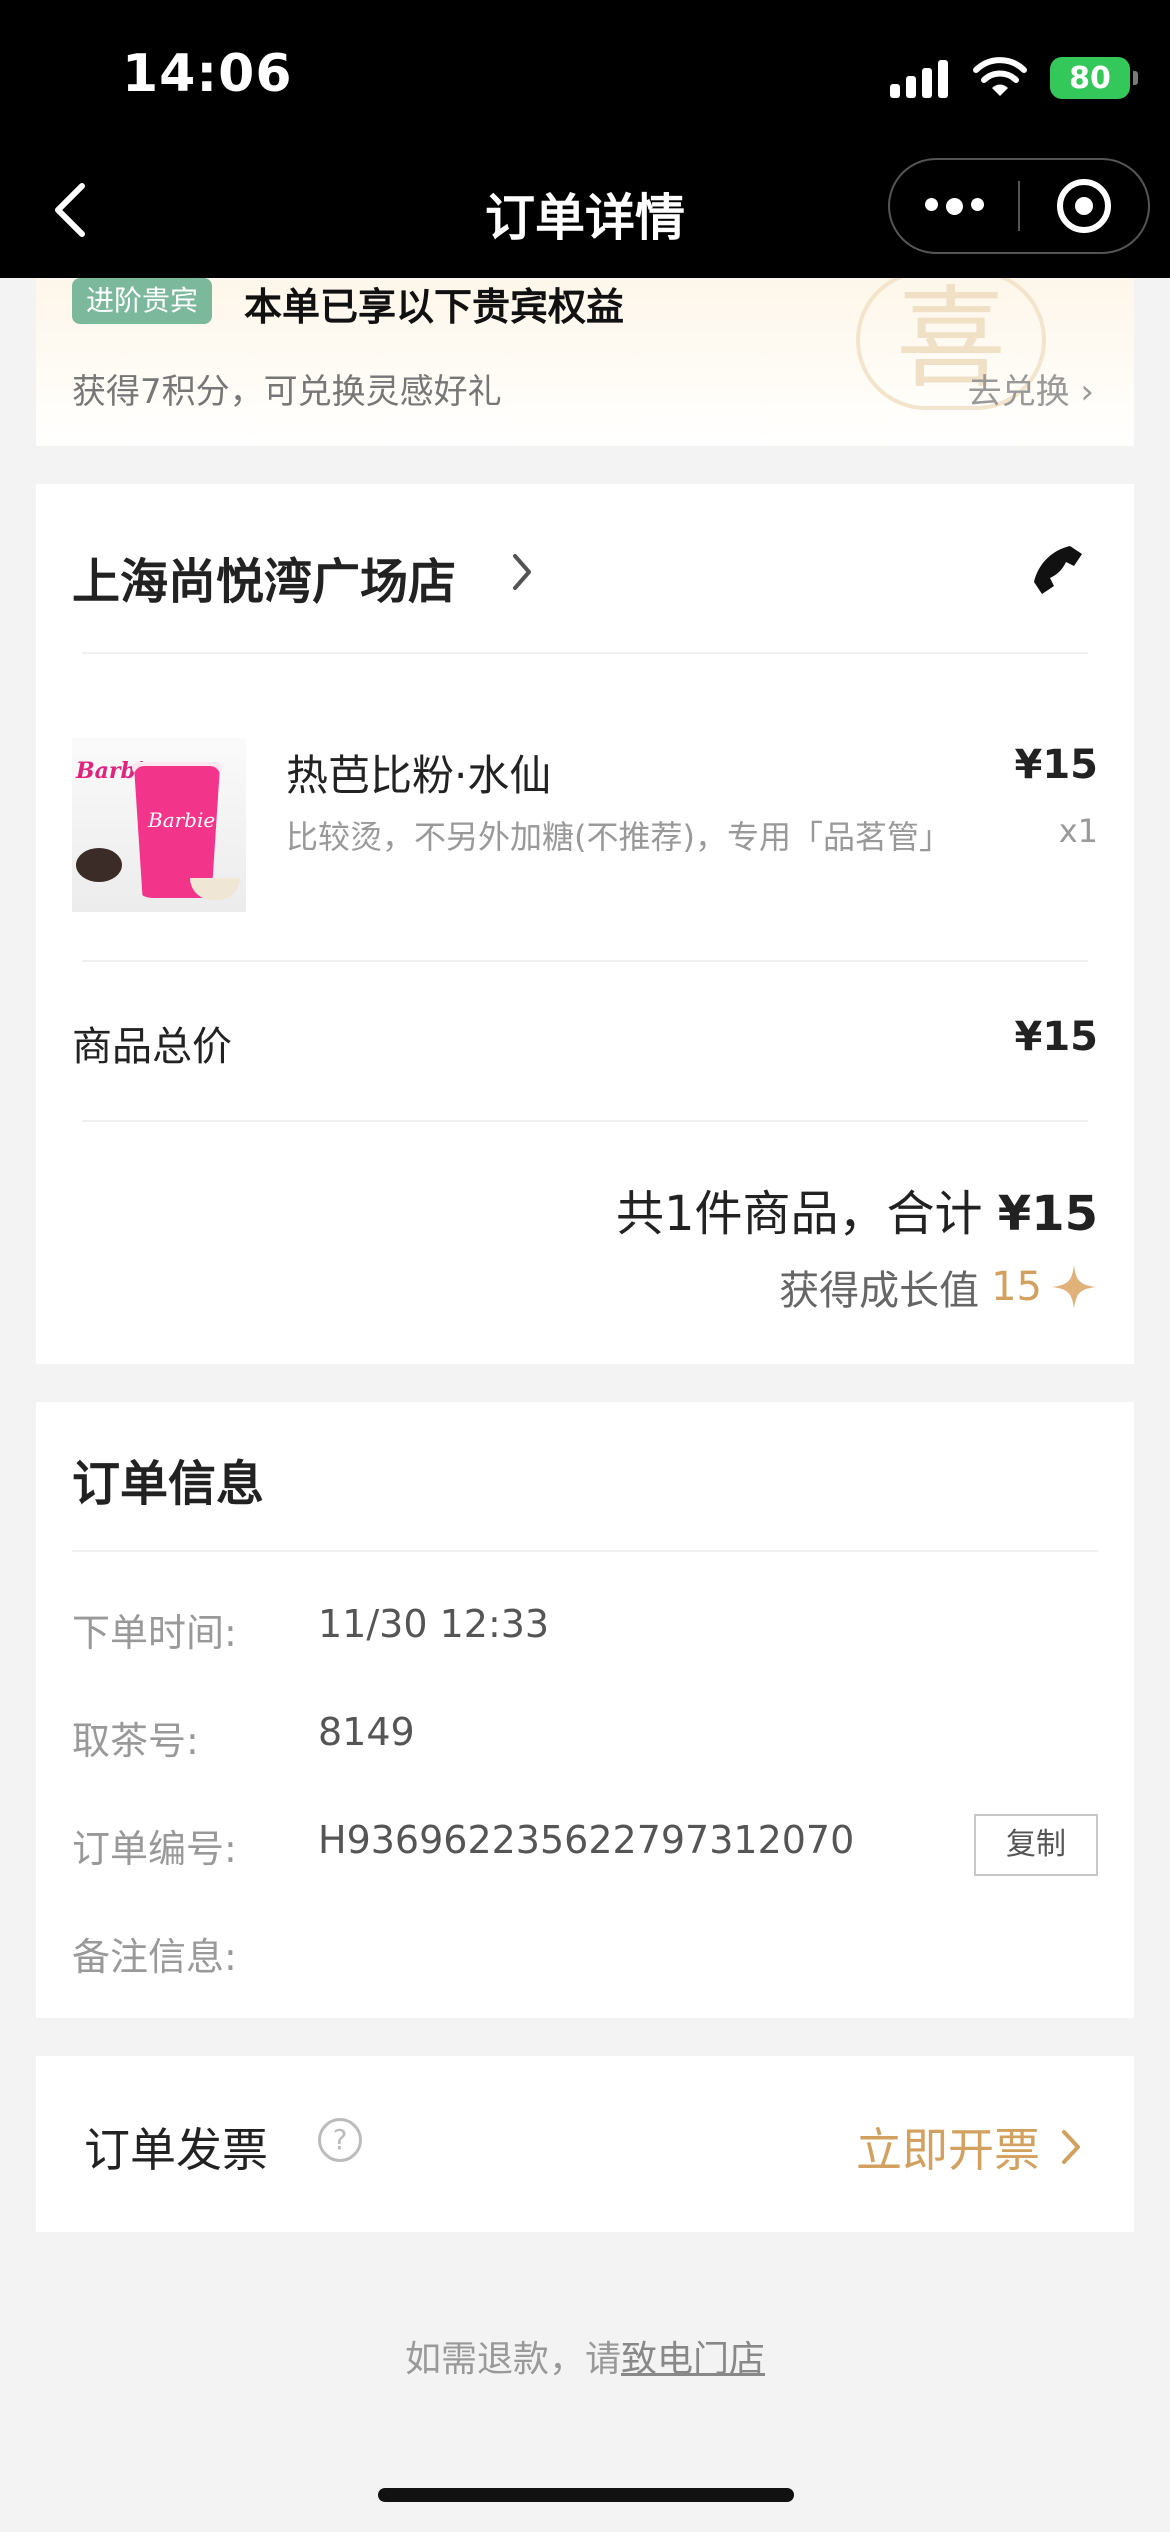  What do you see at coordinates (585, 139) in the screenshot?
I see `top-bar: 14:06 80 订单详情` at bounding box center [585, 139].